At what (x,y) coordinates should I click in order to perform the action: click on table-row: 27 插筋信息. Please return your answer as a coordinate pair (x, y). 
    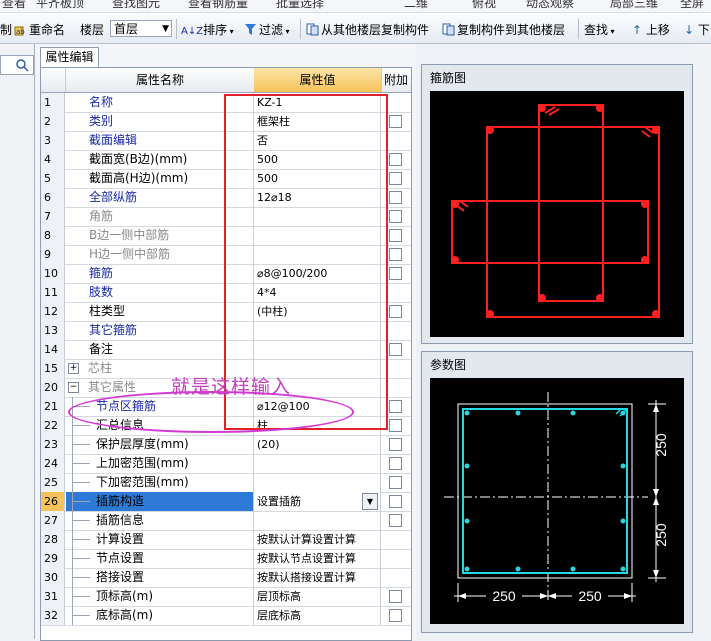
    Looking at the image, I should click on (226, 521).